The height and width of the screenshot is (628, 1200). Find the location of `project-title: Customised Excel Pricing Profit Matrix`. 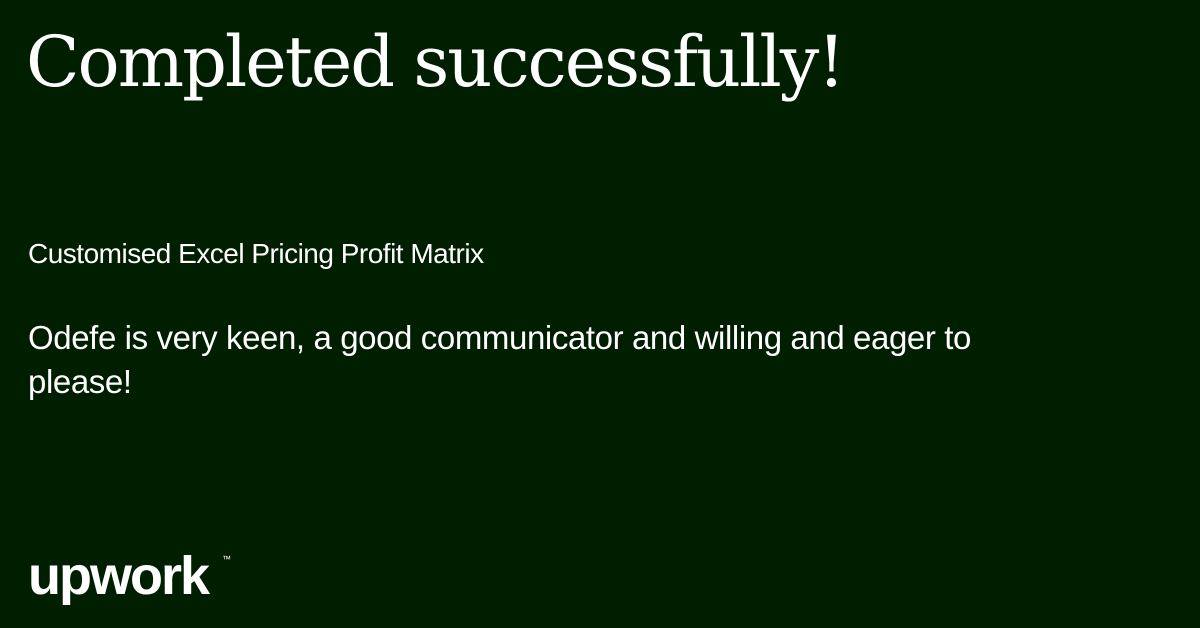

project-title: Customised Excel Pricing Profit Matrix is located at coordinates (256, 253).